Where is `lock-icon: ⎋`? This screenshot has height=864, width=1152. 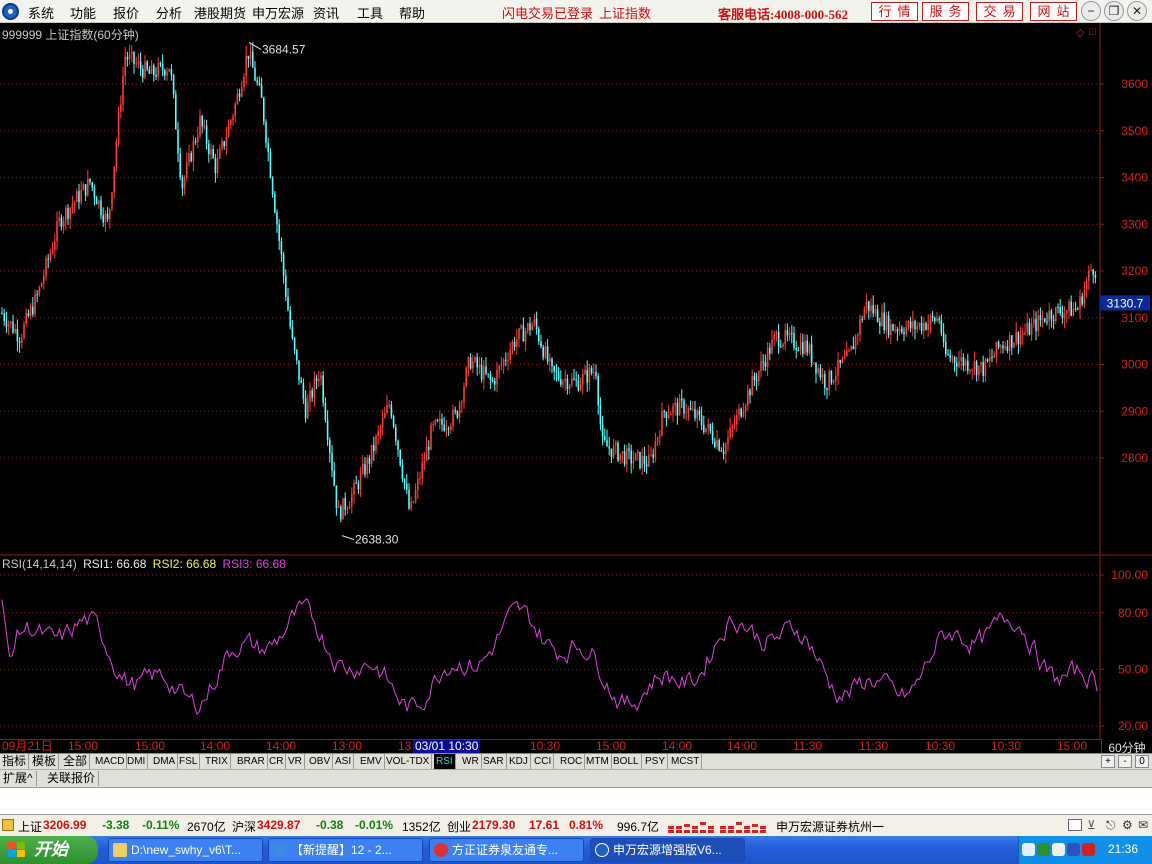 lock-icon: ⎋ is located at coordinates (1111, 825).